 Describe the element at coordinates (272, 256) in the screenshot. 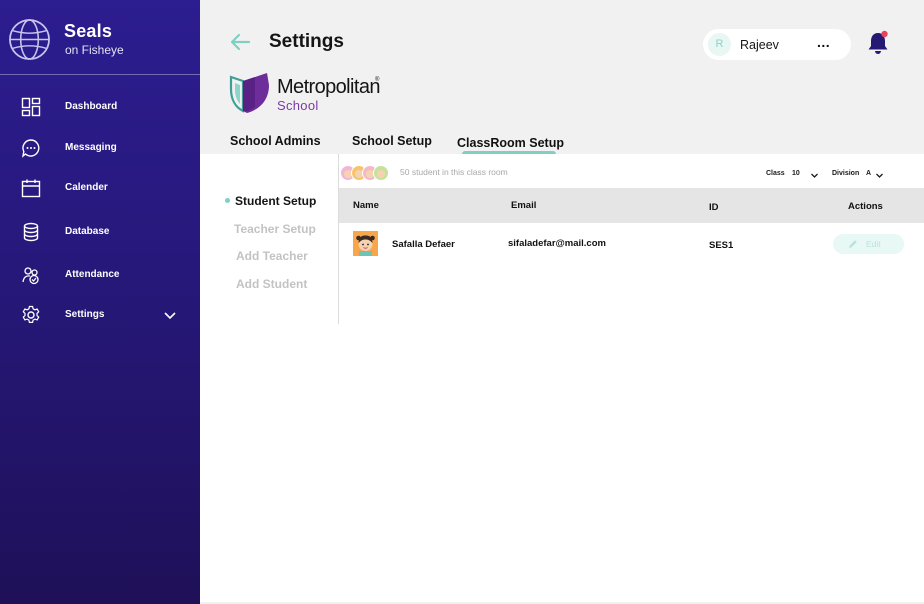

I see `submenu-add-teacher: Add Teacher` at that location.